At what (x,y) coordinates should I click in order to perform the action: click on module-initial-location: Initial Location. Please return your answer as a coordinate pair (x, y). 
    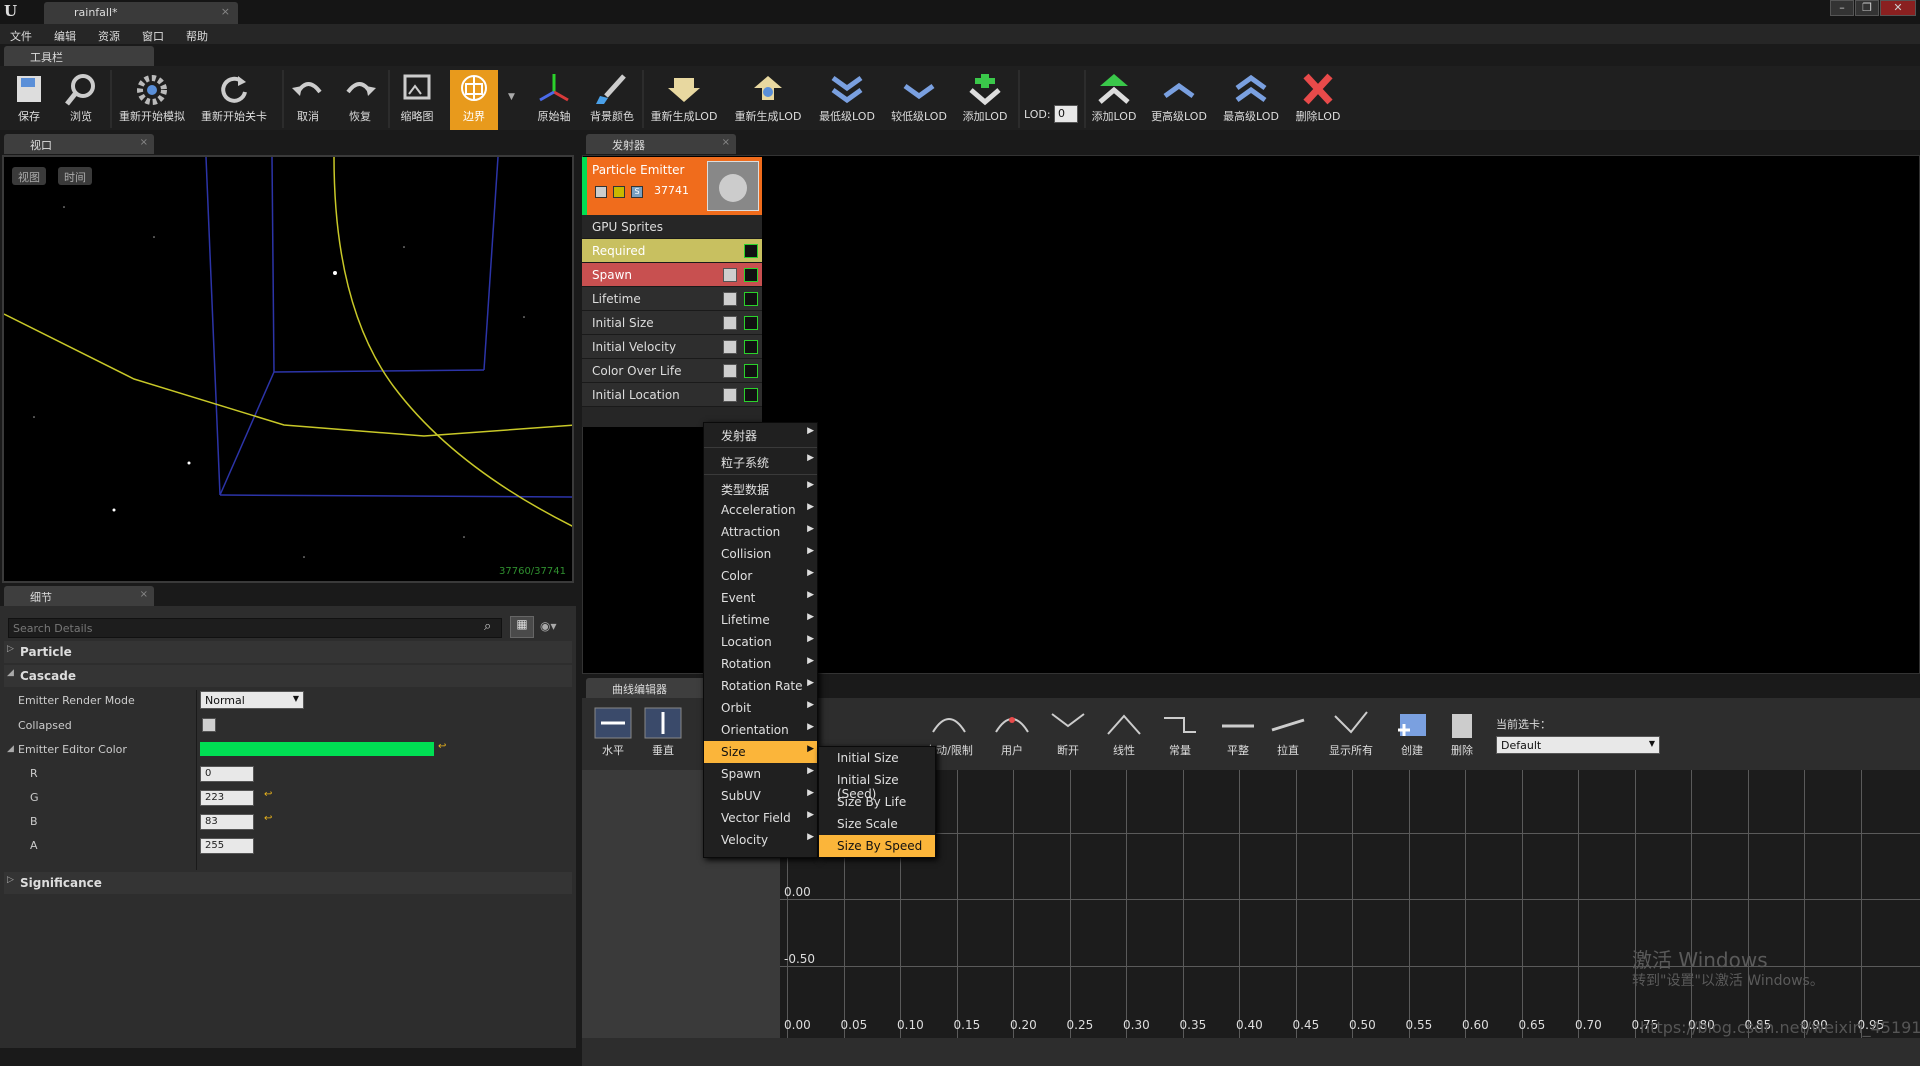
    Looking at the image, I should click on (672, 395).